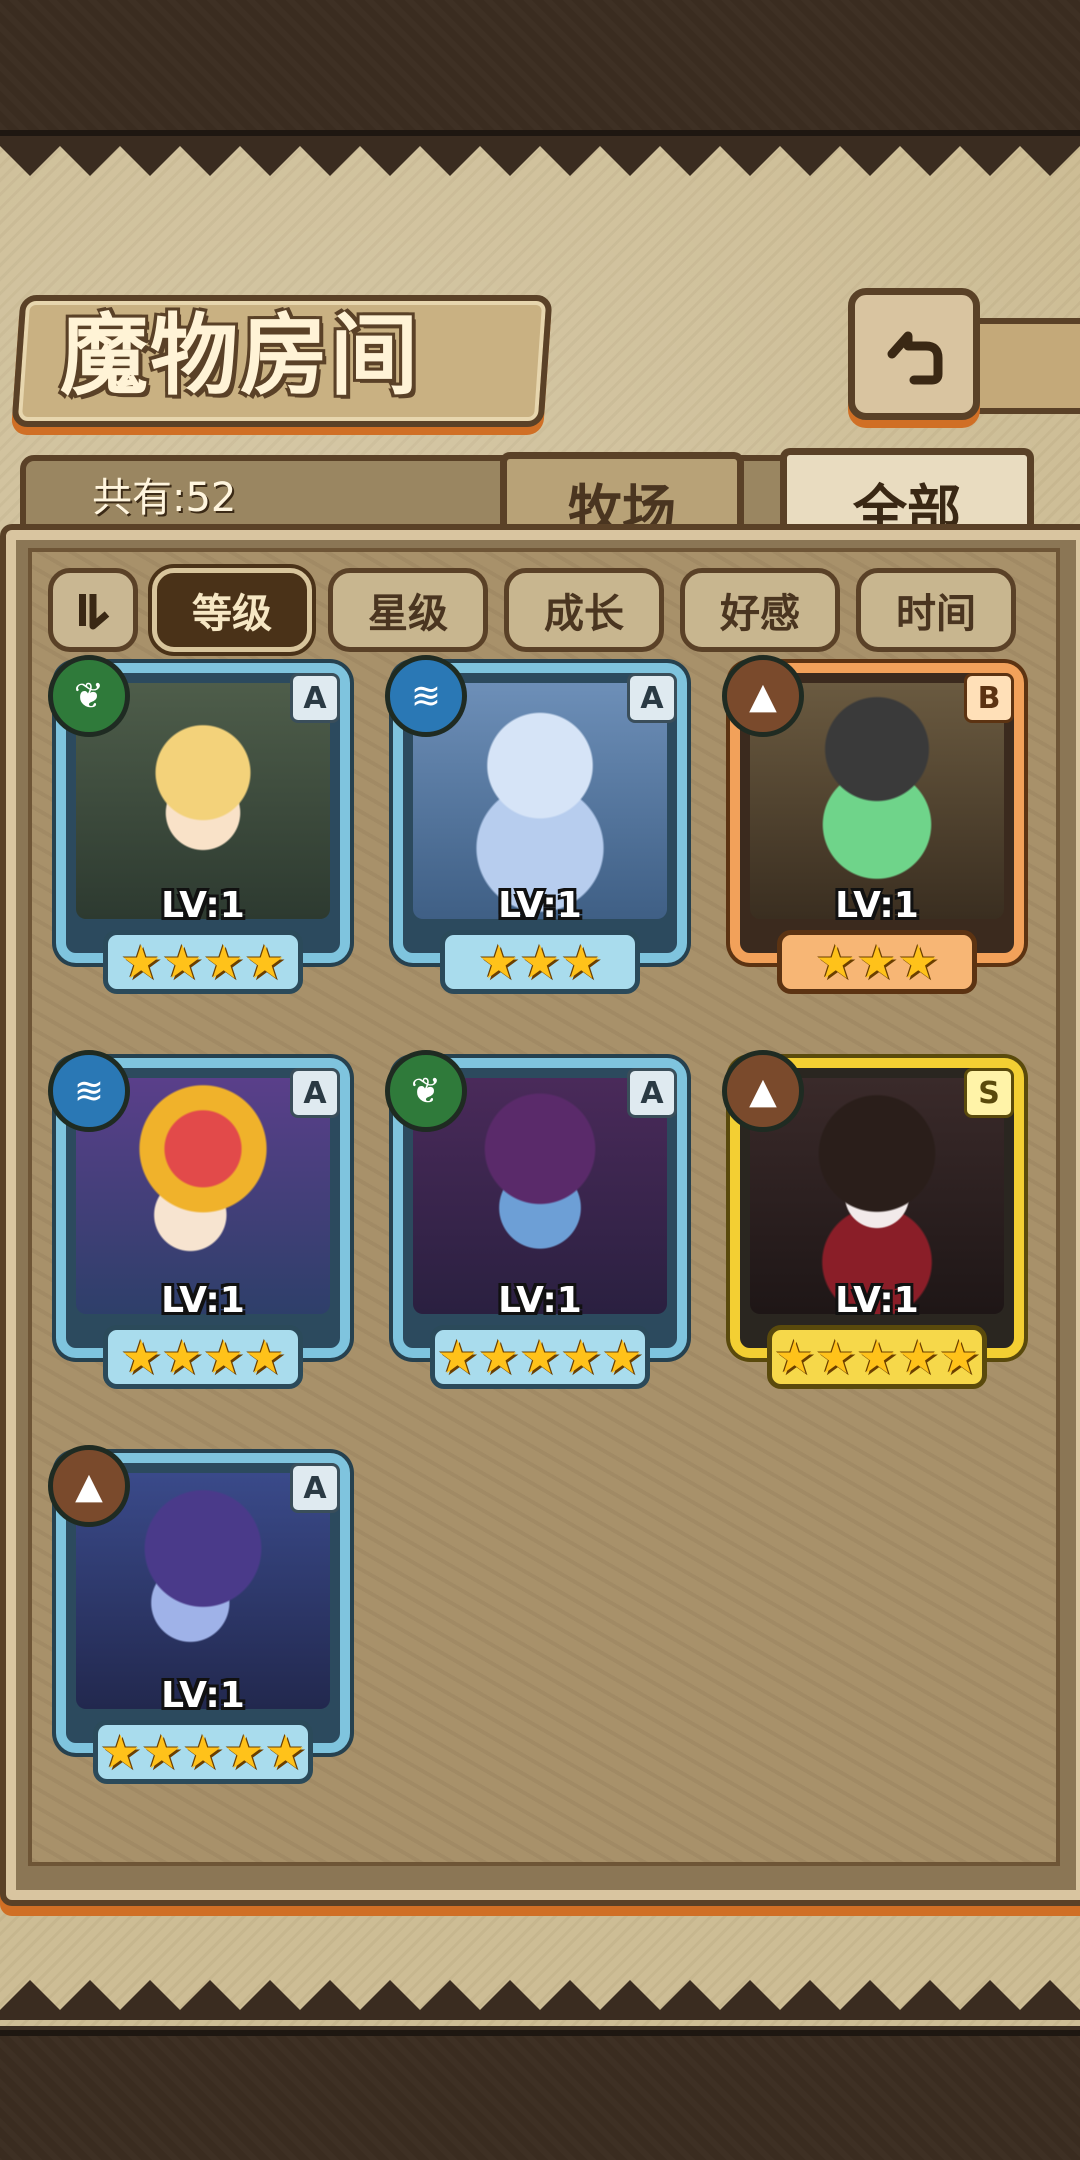  What do you see at coordinates (164, 498) in the screenshot?
I see `monster-count: 共有:52` at bounding box center [164, 498].